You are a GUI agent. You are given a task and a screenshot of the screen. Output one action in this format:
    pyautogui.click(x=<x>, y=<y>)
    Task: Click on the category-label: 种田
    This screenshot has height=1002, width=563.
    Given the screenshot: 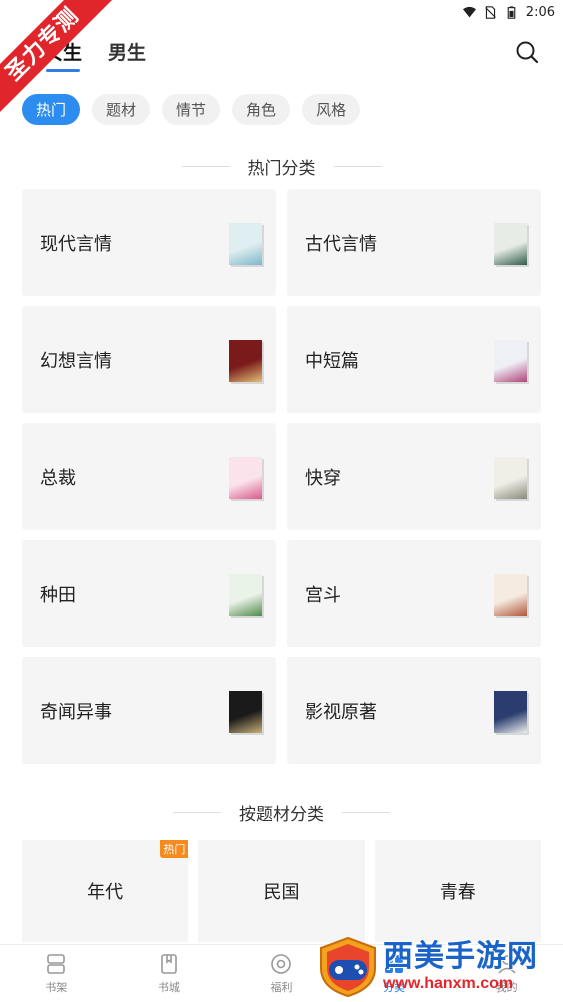 What is the action you would take?
    pyautogui.click(x=58, y=595)
    